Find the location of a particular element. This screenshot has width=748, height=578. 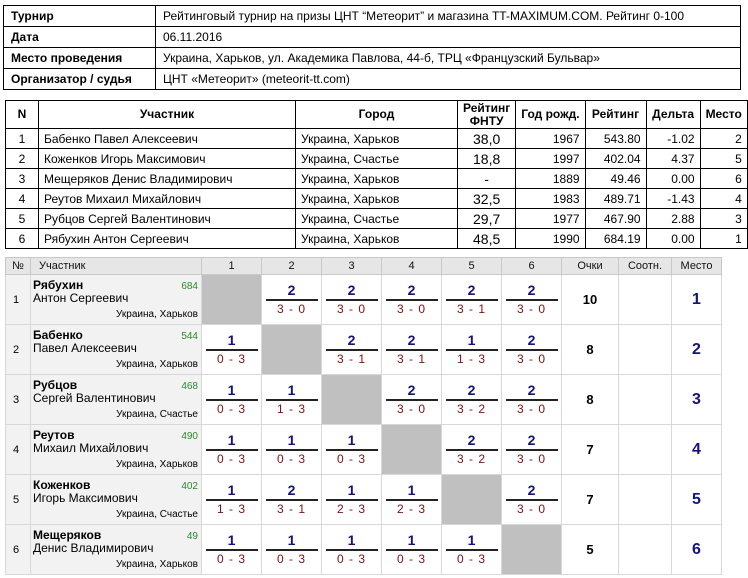

participant-place: 4 is located at coordinates (723, 198).